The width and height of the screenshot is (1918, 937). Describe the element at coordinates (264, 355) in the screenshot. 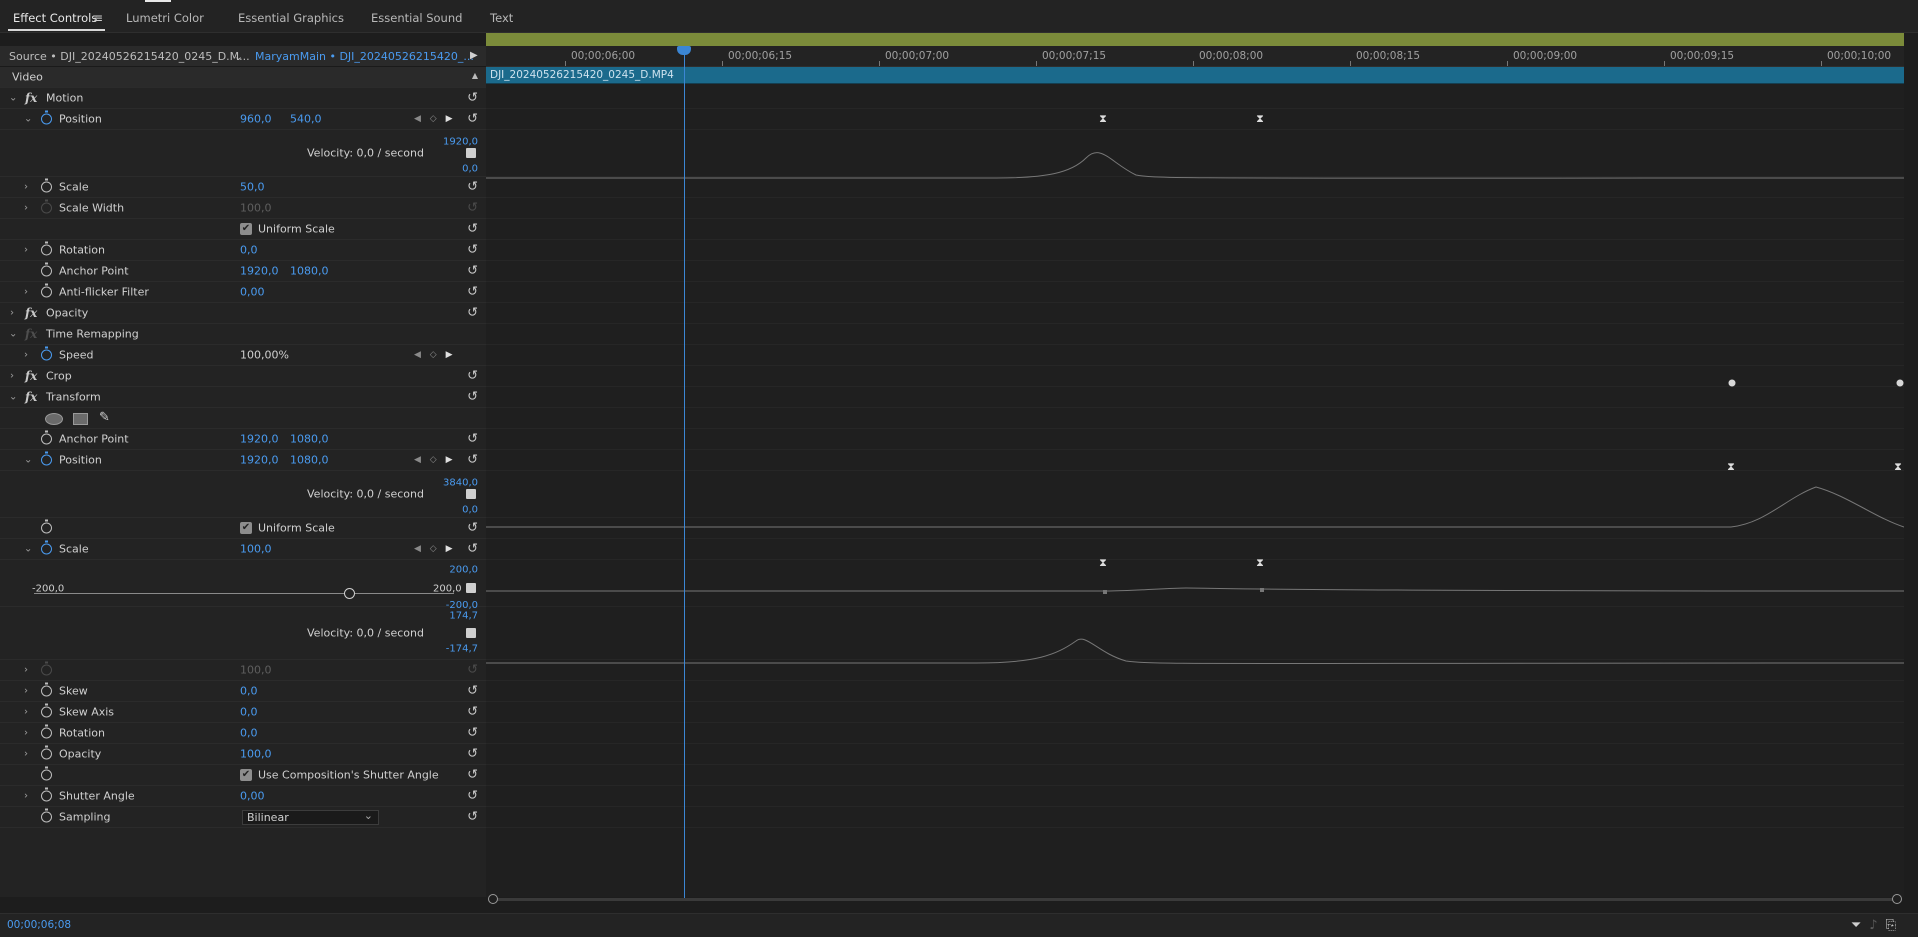

I see `speed-value: 100,00%` at that location.